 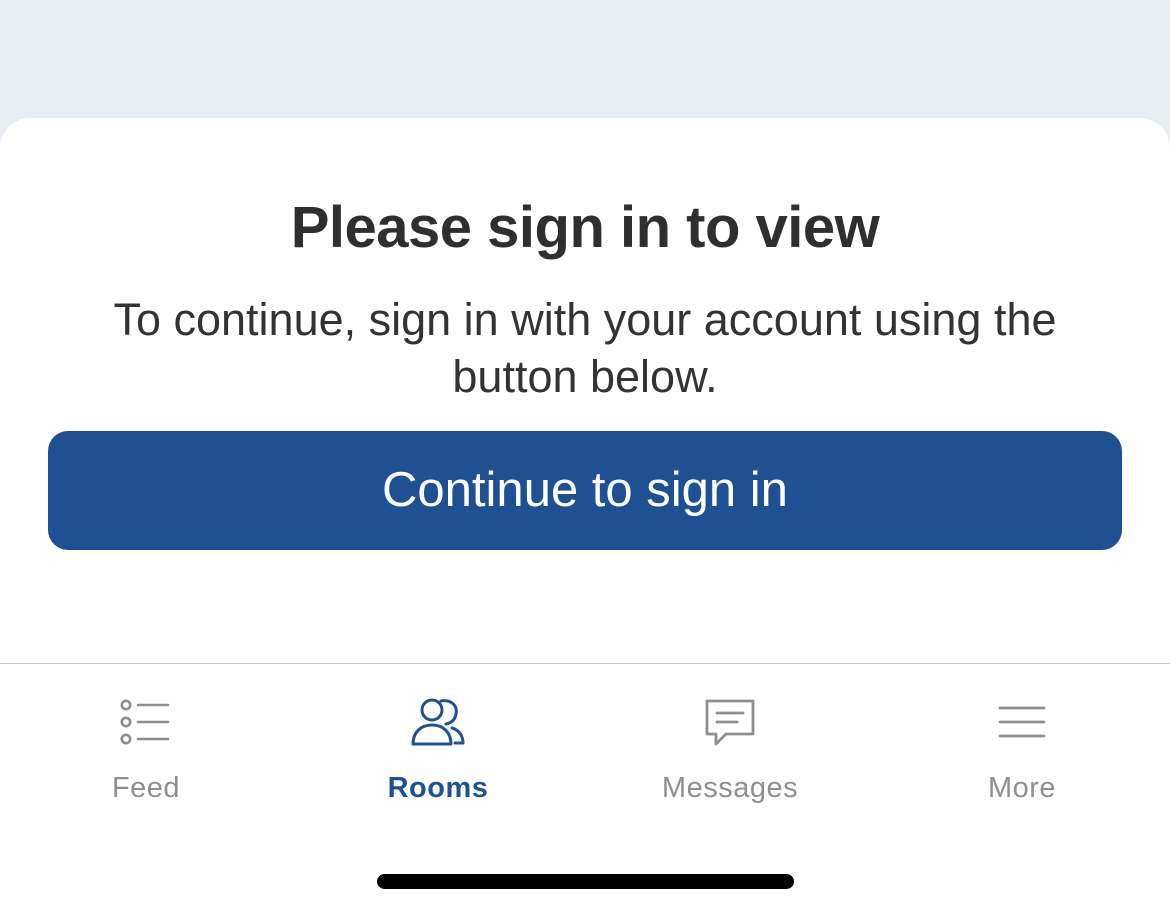 I want to click on tab-feed: Feed, so click(x=146, y=744).